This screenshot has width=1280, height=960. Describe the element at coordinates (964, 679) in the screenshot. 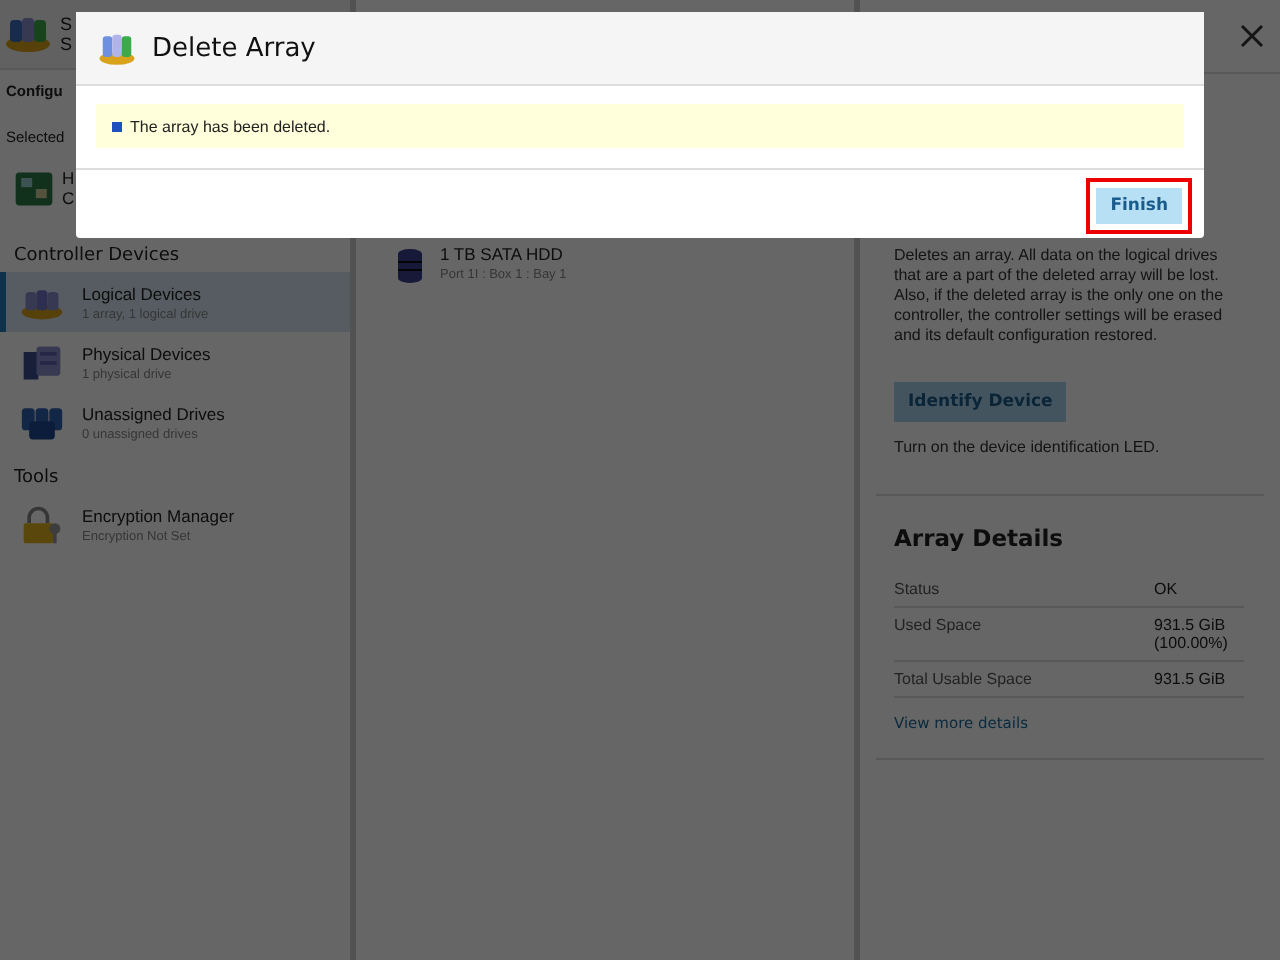

I see `detail-label: Total Usable Space` at that location.